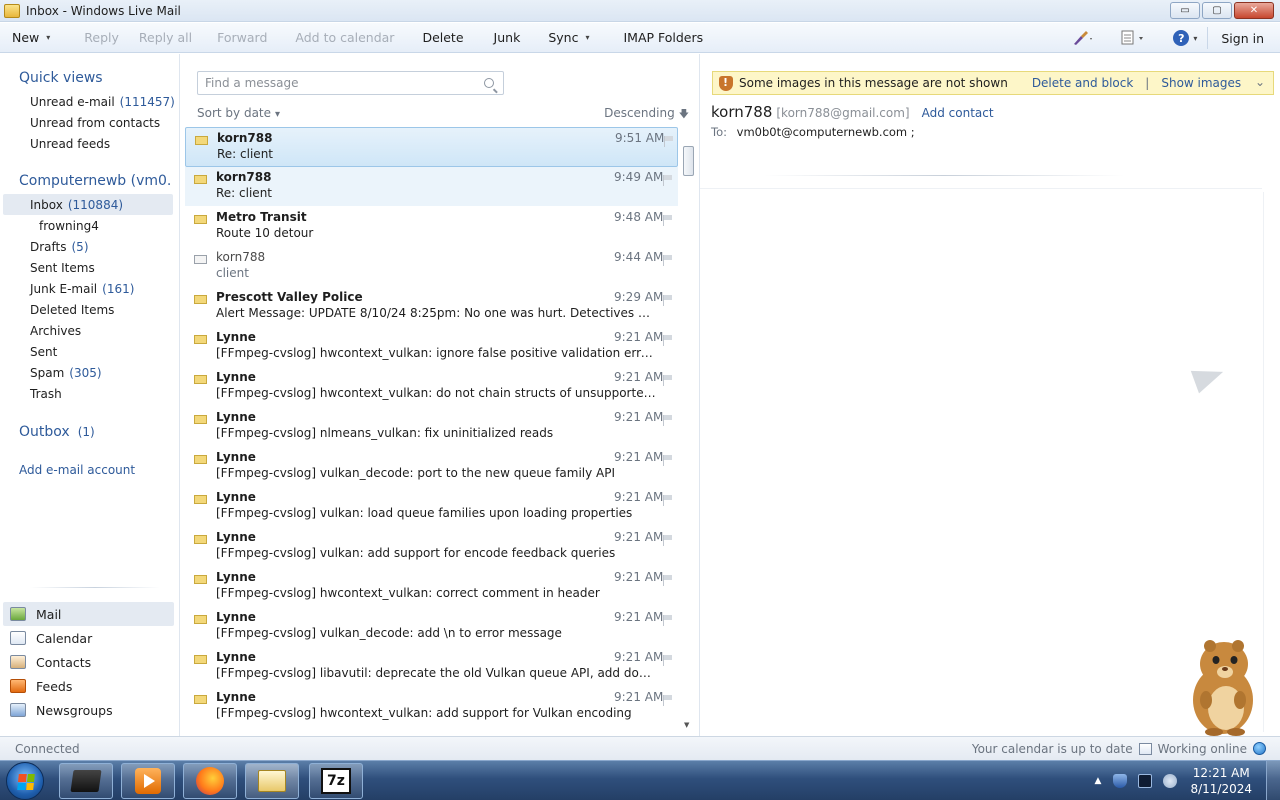  Describe the element at coordinates (238, 114) in the screenshot. I see `sort-by-button: Sort by date ▾` at that location.